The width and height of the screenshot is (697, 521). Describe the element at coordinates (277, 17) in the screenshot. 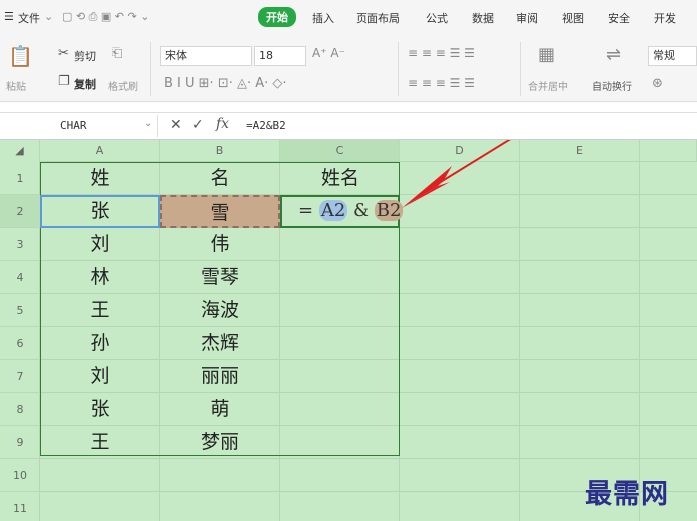

I see `tab-home: 开始` at that location.